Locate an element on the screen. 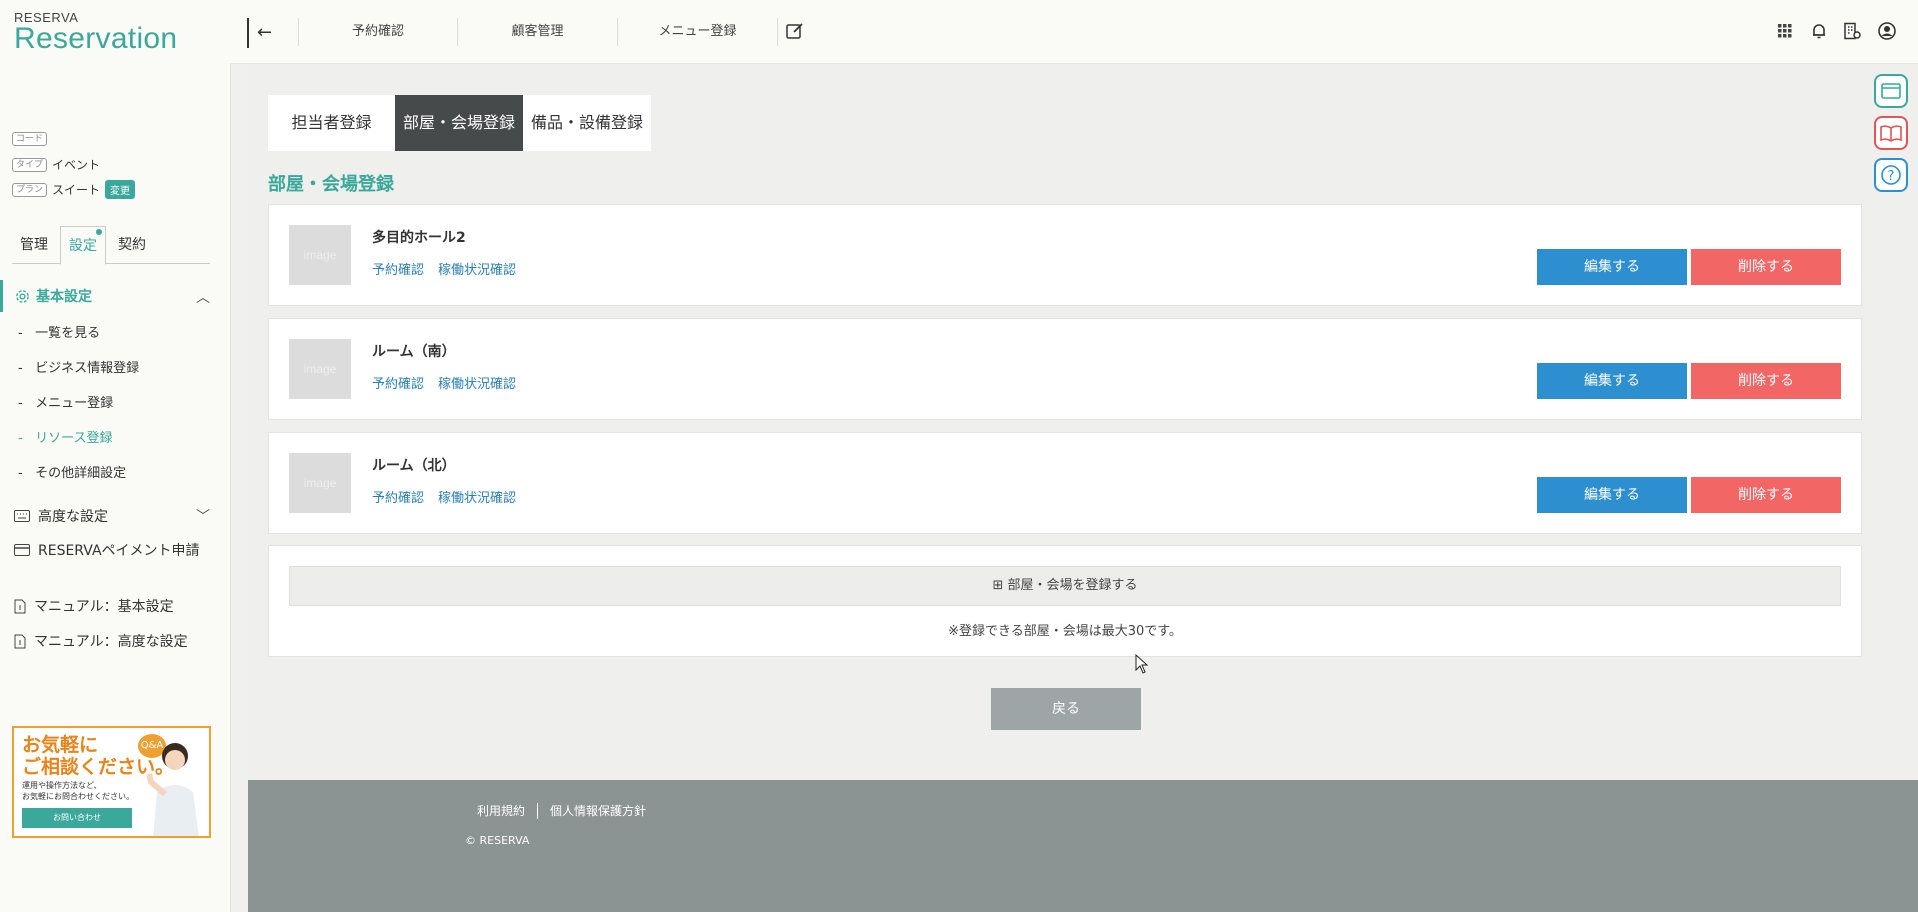  book-icon is located at coordinates (1891, 133).